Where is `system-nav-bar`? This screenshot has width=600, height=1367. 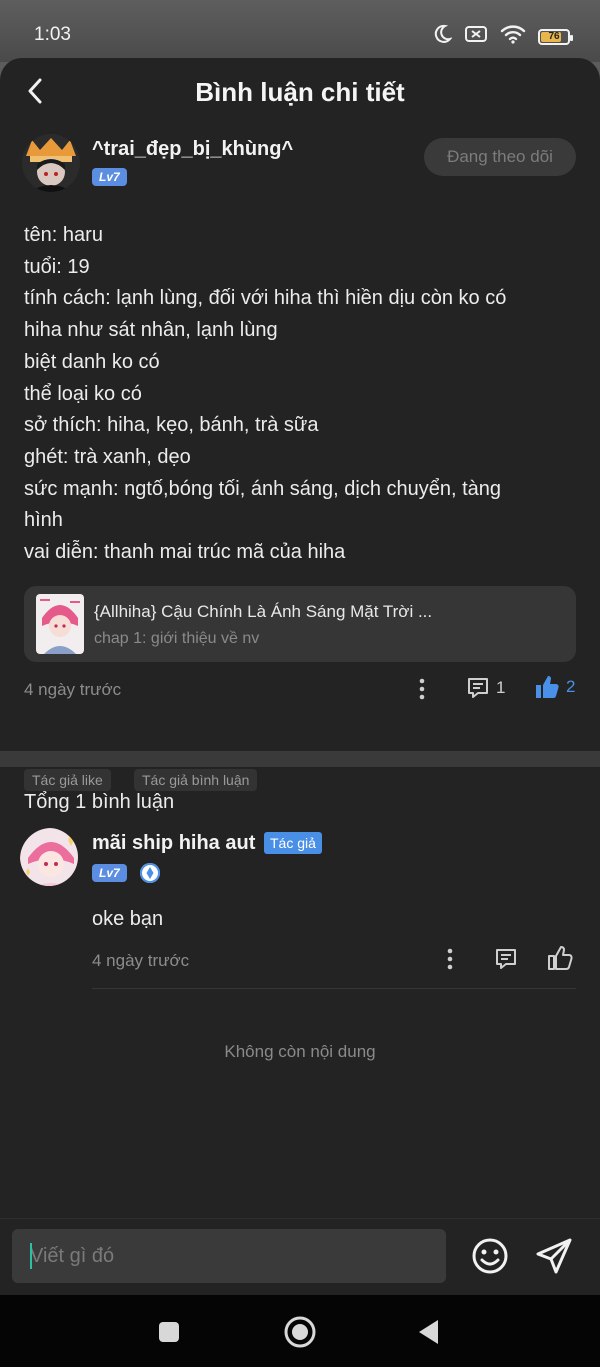 system-nav-bar is located at coordinates (300, 1331).